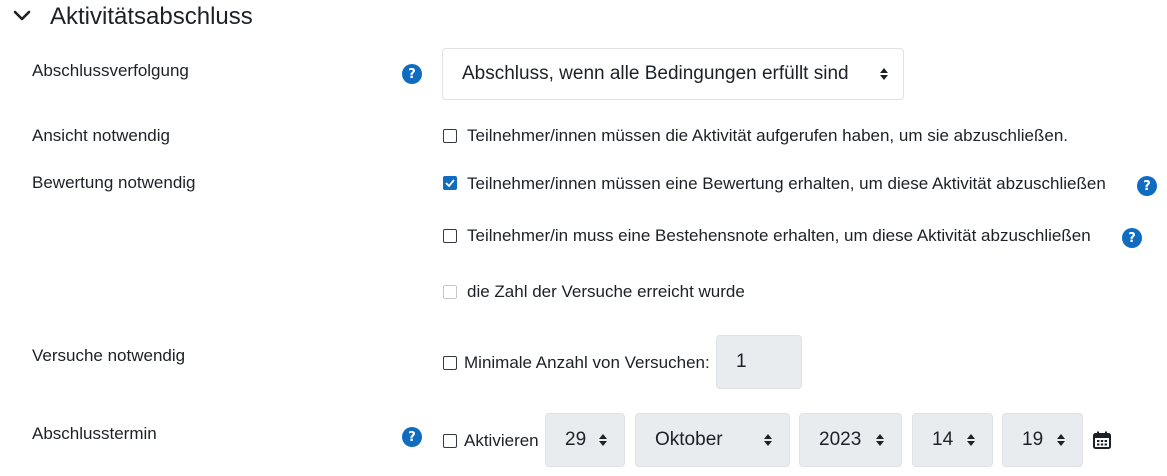  Describe the element at coordinates (606, 291) in the screenshot. I see `attempts-reached-option: die Zahl der Versuche erreicht wurde` at that location.